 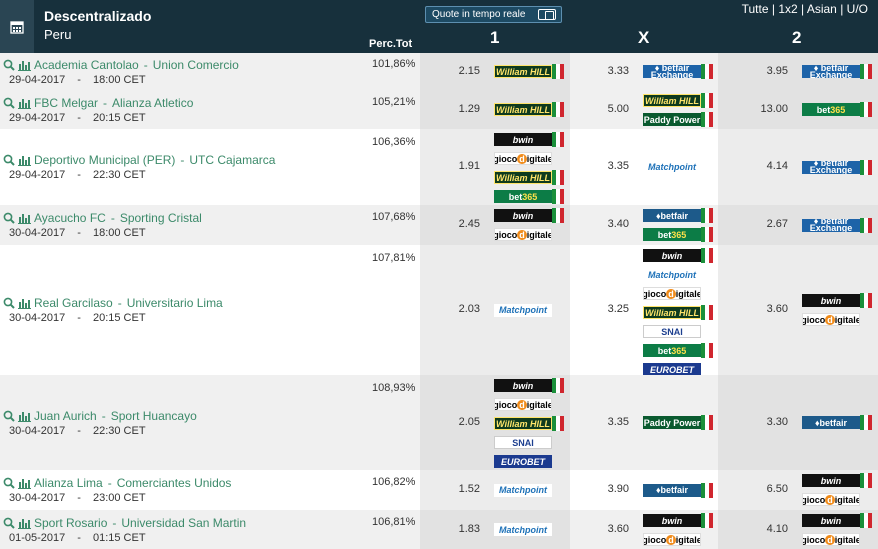 I want to click on odd-away: 4.10, so click(x=768, y=529).